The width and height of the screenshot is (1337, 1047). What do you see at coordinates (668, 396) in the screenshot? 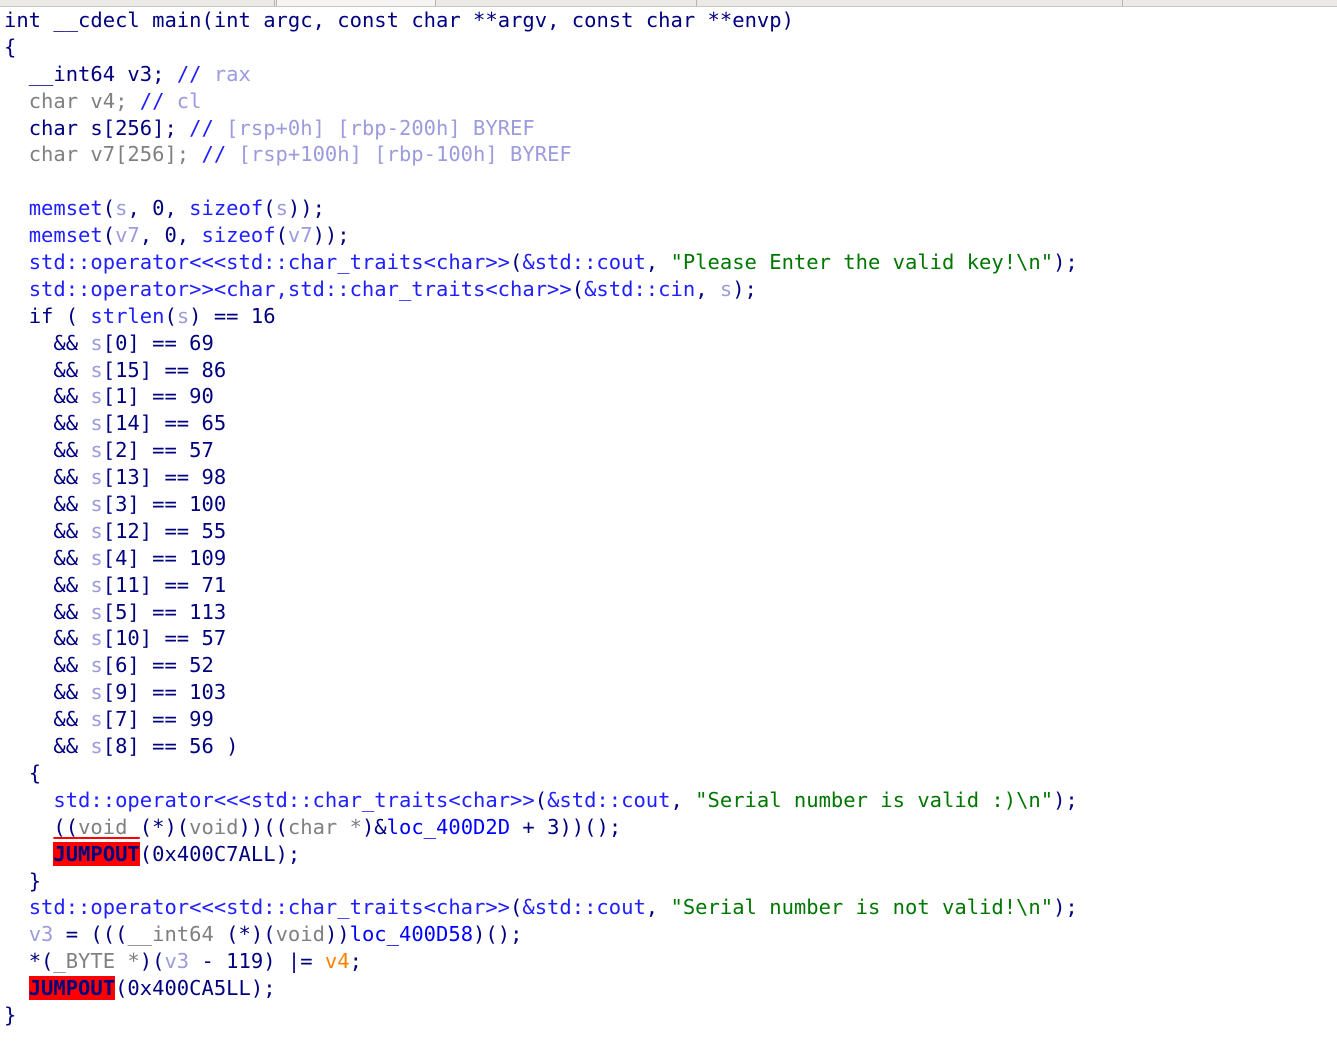
I see `code-line: && s[1] == 90` at bounding box center [668, 396].